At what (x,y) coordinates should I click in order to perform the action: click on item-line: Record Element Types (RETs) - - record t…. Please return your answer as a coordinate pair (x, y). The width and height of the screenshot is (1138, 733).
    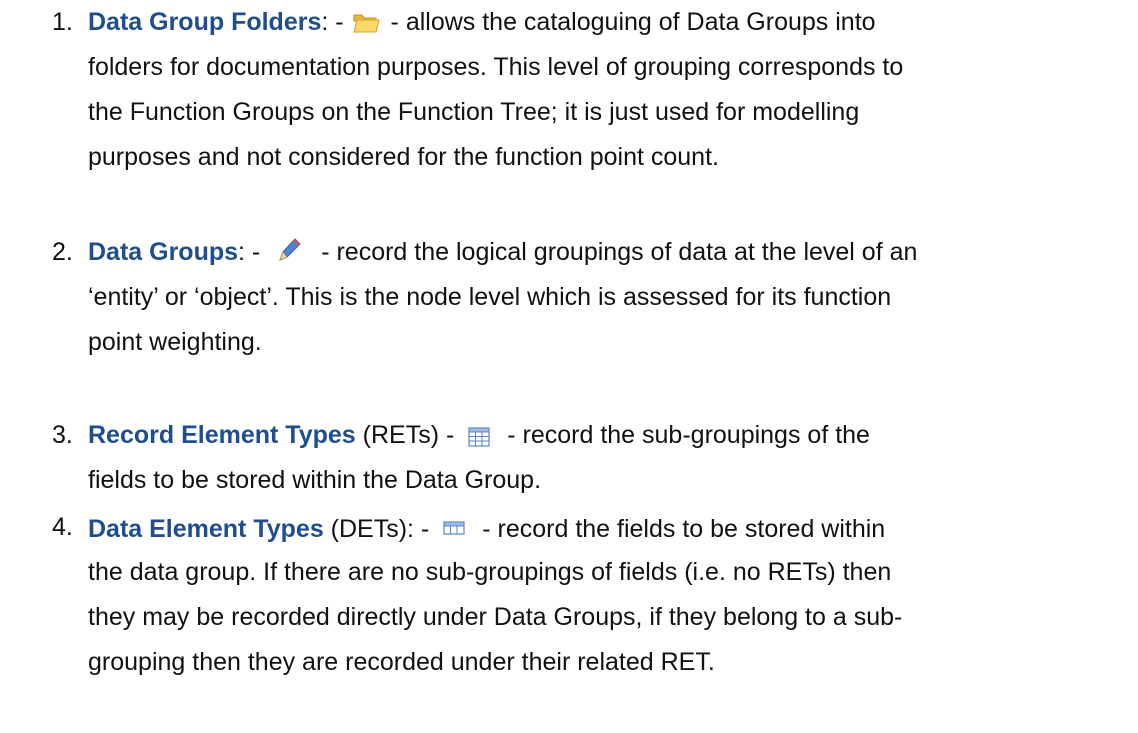
    Looking at the image, I should click on (608, 435).